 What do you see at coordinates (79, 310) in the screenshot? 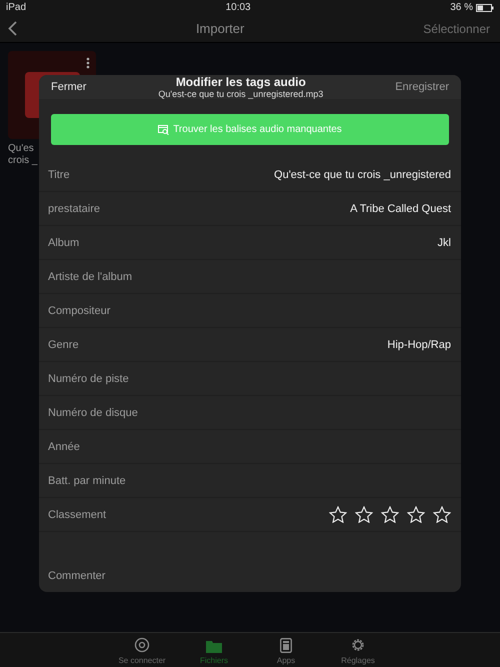
I see `field-label: Compositeur` at bounding box center [79, 310].